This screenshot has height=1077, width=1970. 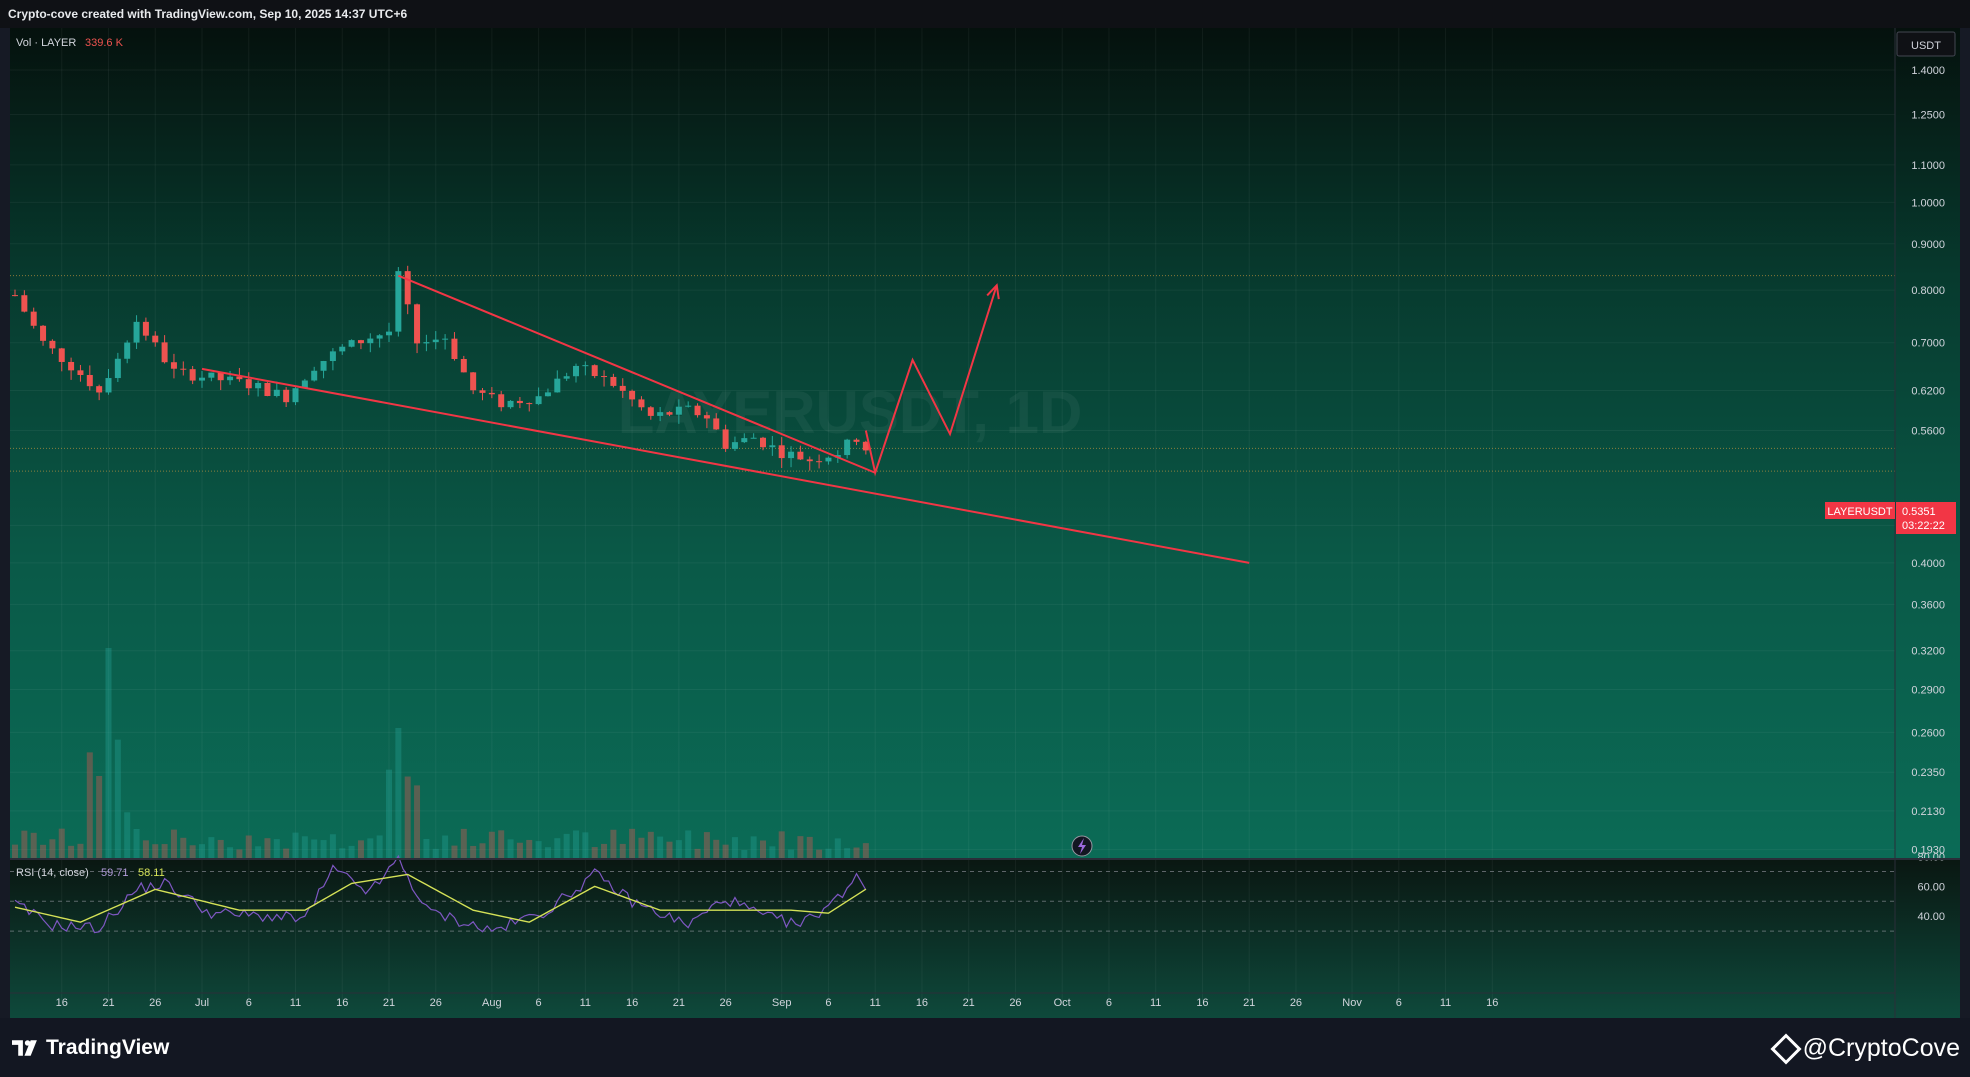 What do you see at coordinates (1931, 917) in the screenshot?
I see `rsi-tick-label: 40.00` at bounding box center [1931, 917].